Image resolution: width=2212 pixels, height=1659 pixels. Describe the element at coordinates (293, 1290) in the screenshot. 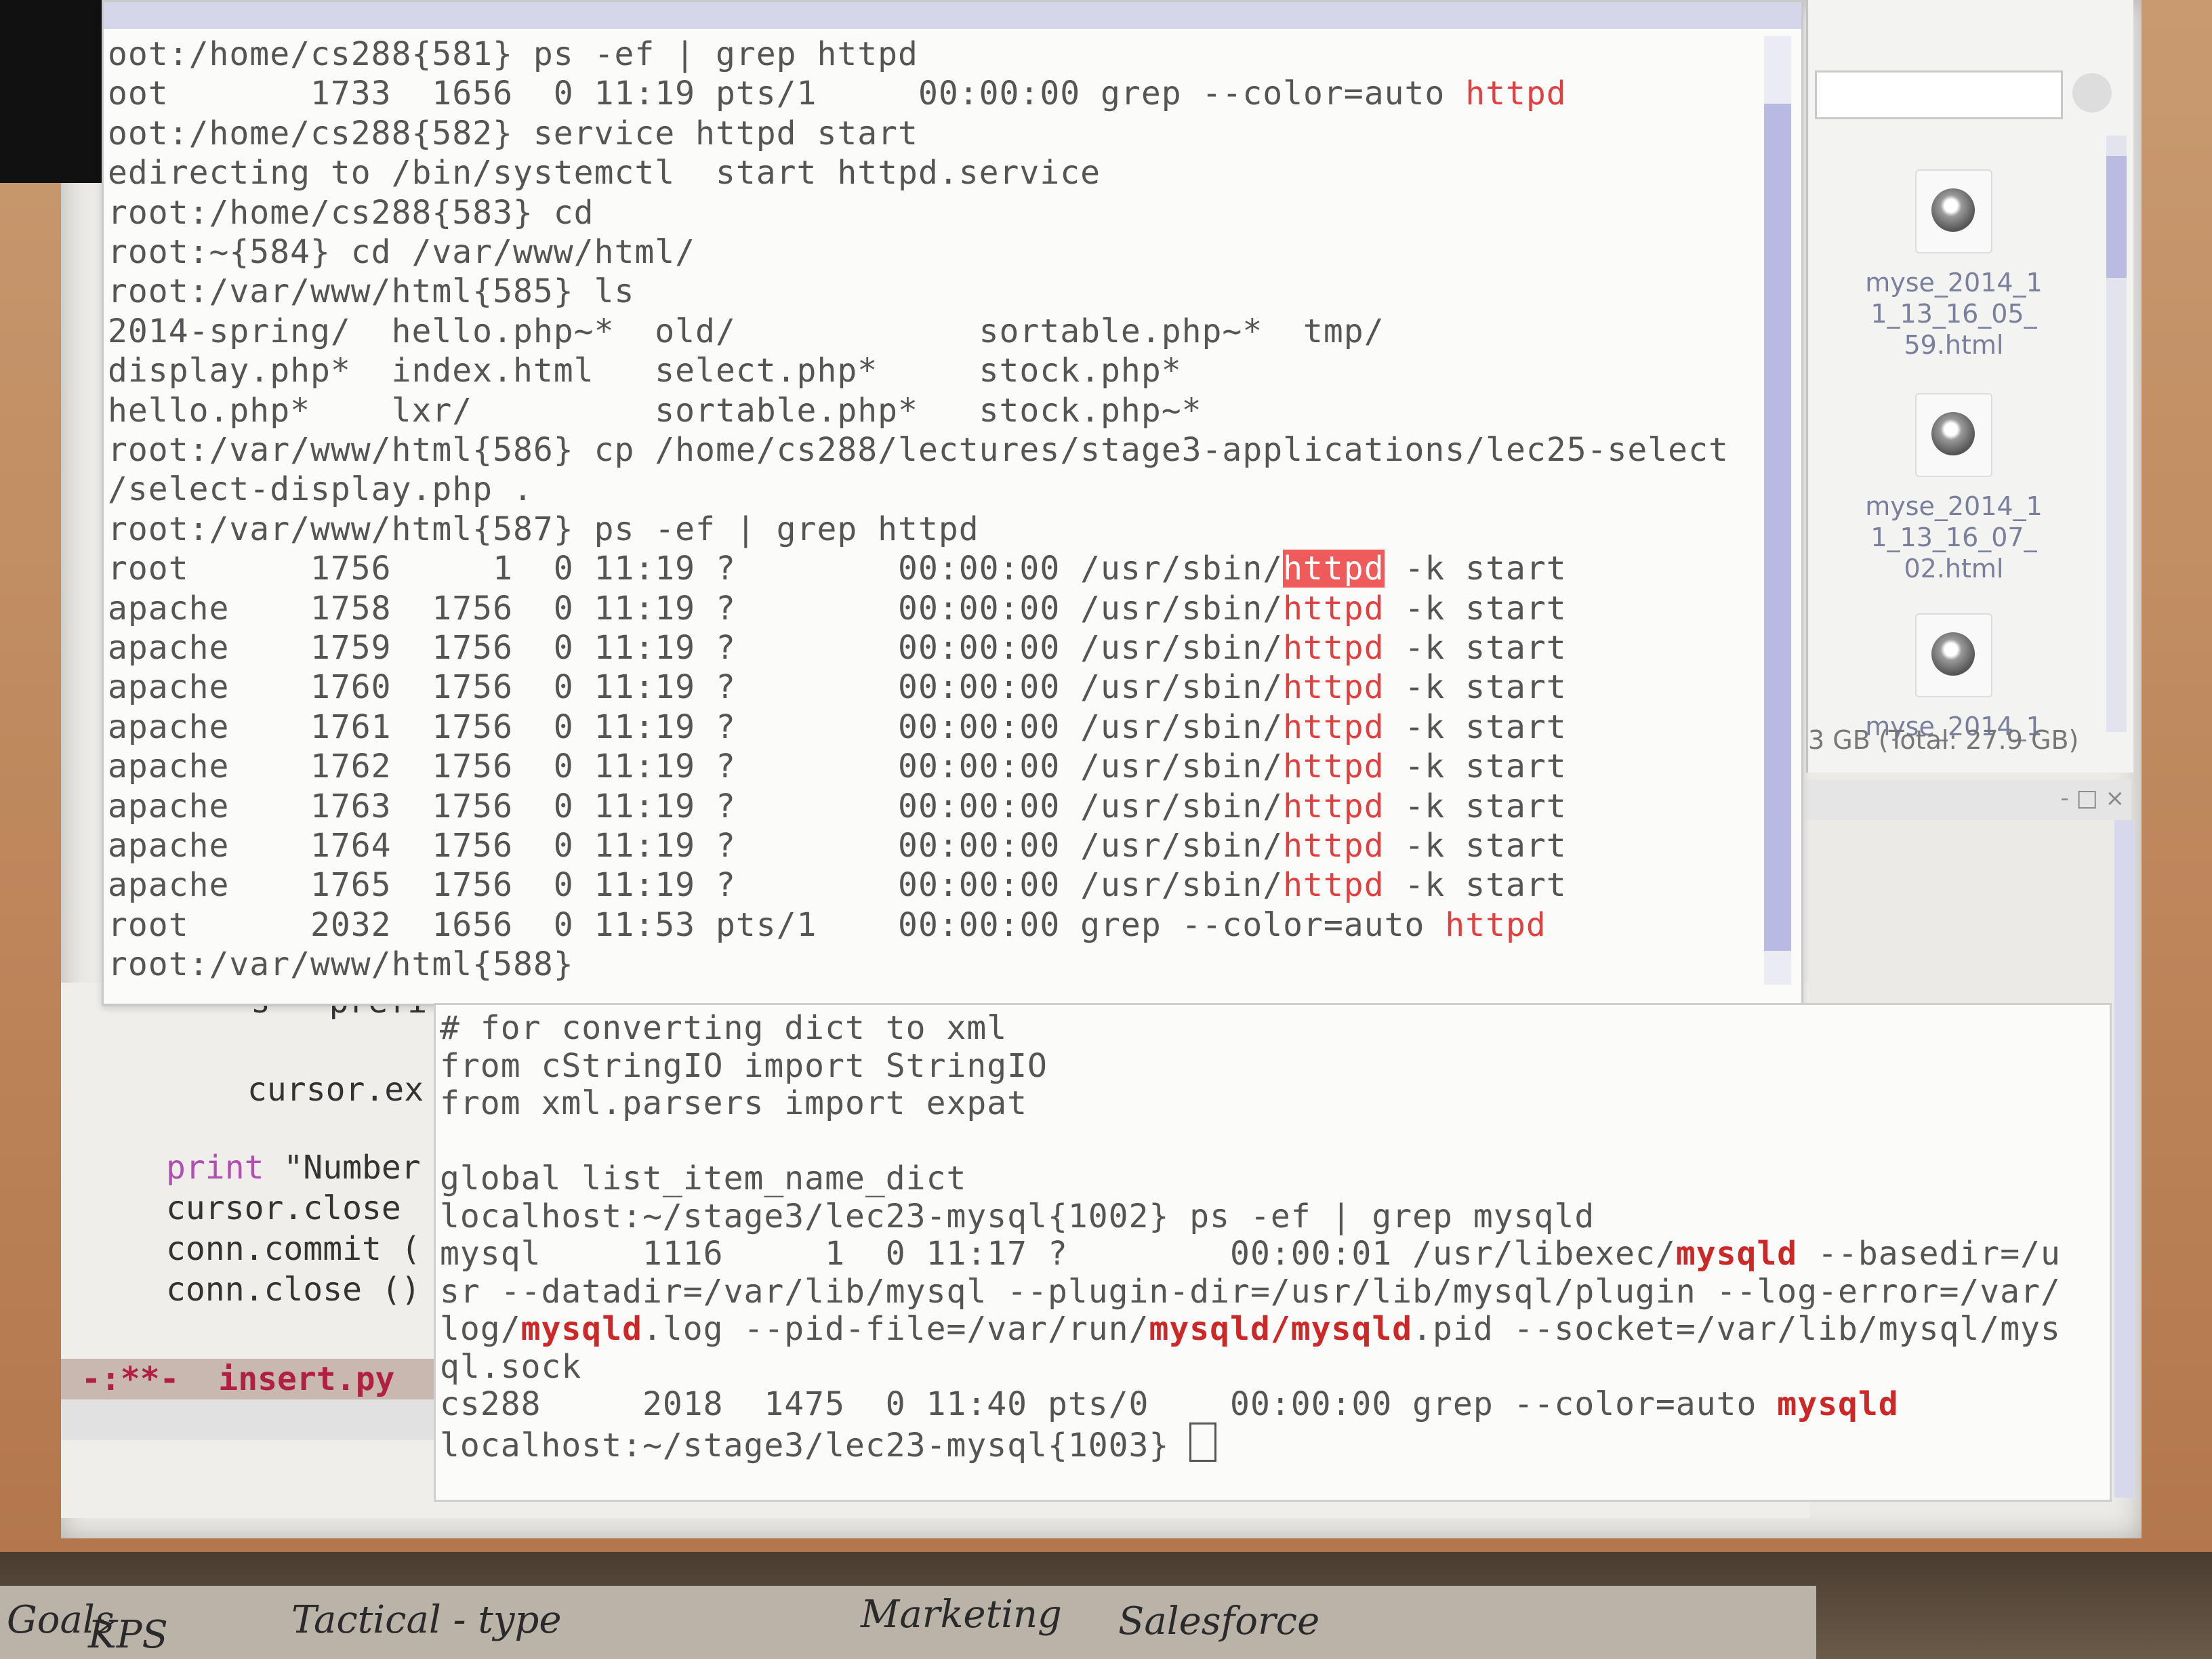

I see `code-line: conn.close ()` at that location.